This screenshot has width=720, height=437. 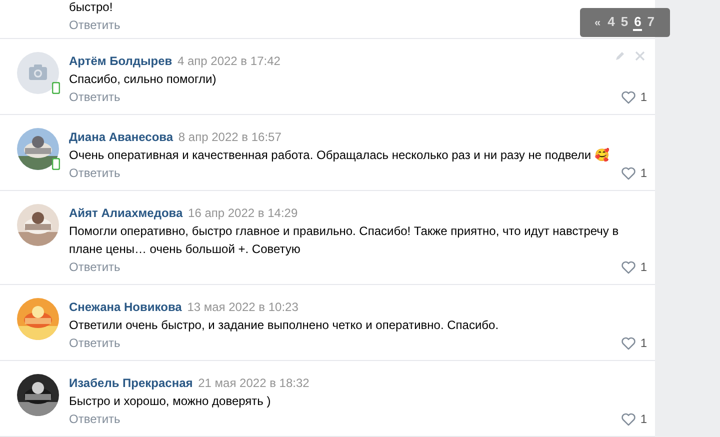 What do you see at coordinates (625, 22) in the screenshot?
I see `page-link: 5` at bounding box center [625, 22].